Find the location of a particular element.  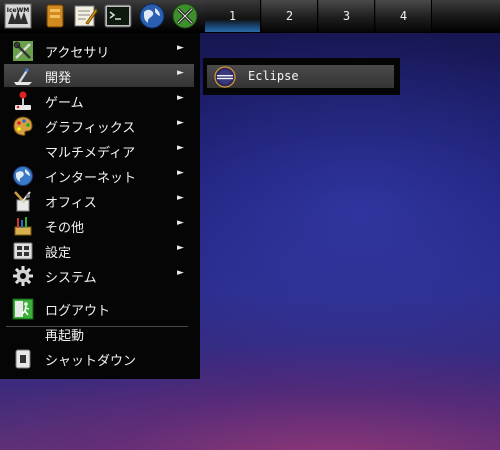

menu-item-logout: ログアウト is located at coordinates (99, 308).